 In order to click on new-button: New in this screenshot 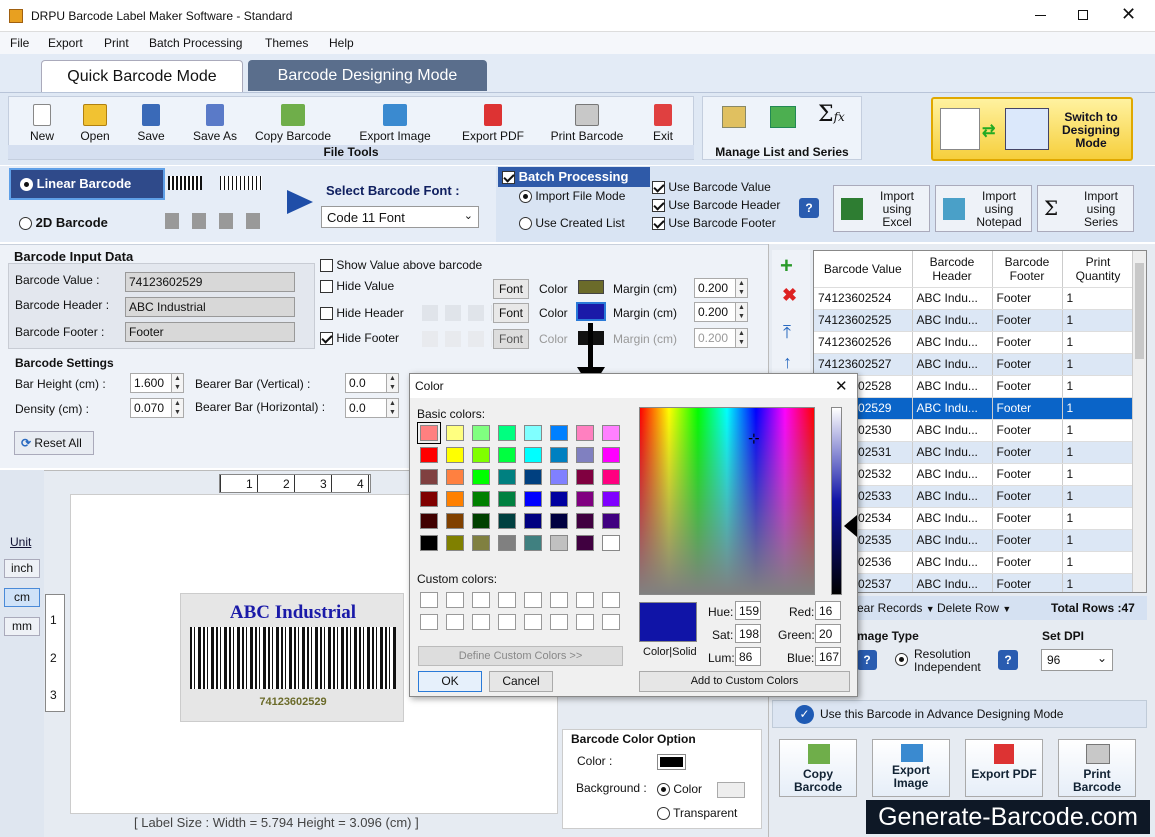, I will do `click(42, 123)`.